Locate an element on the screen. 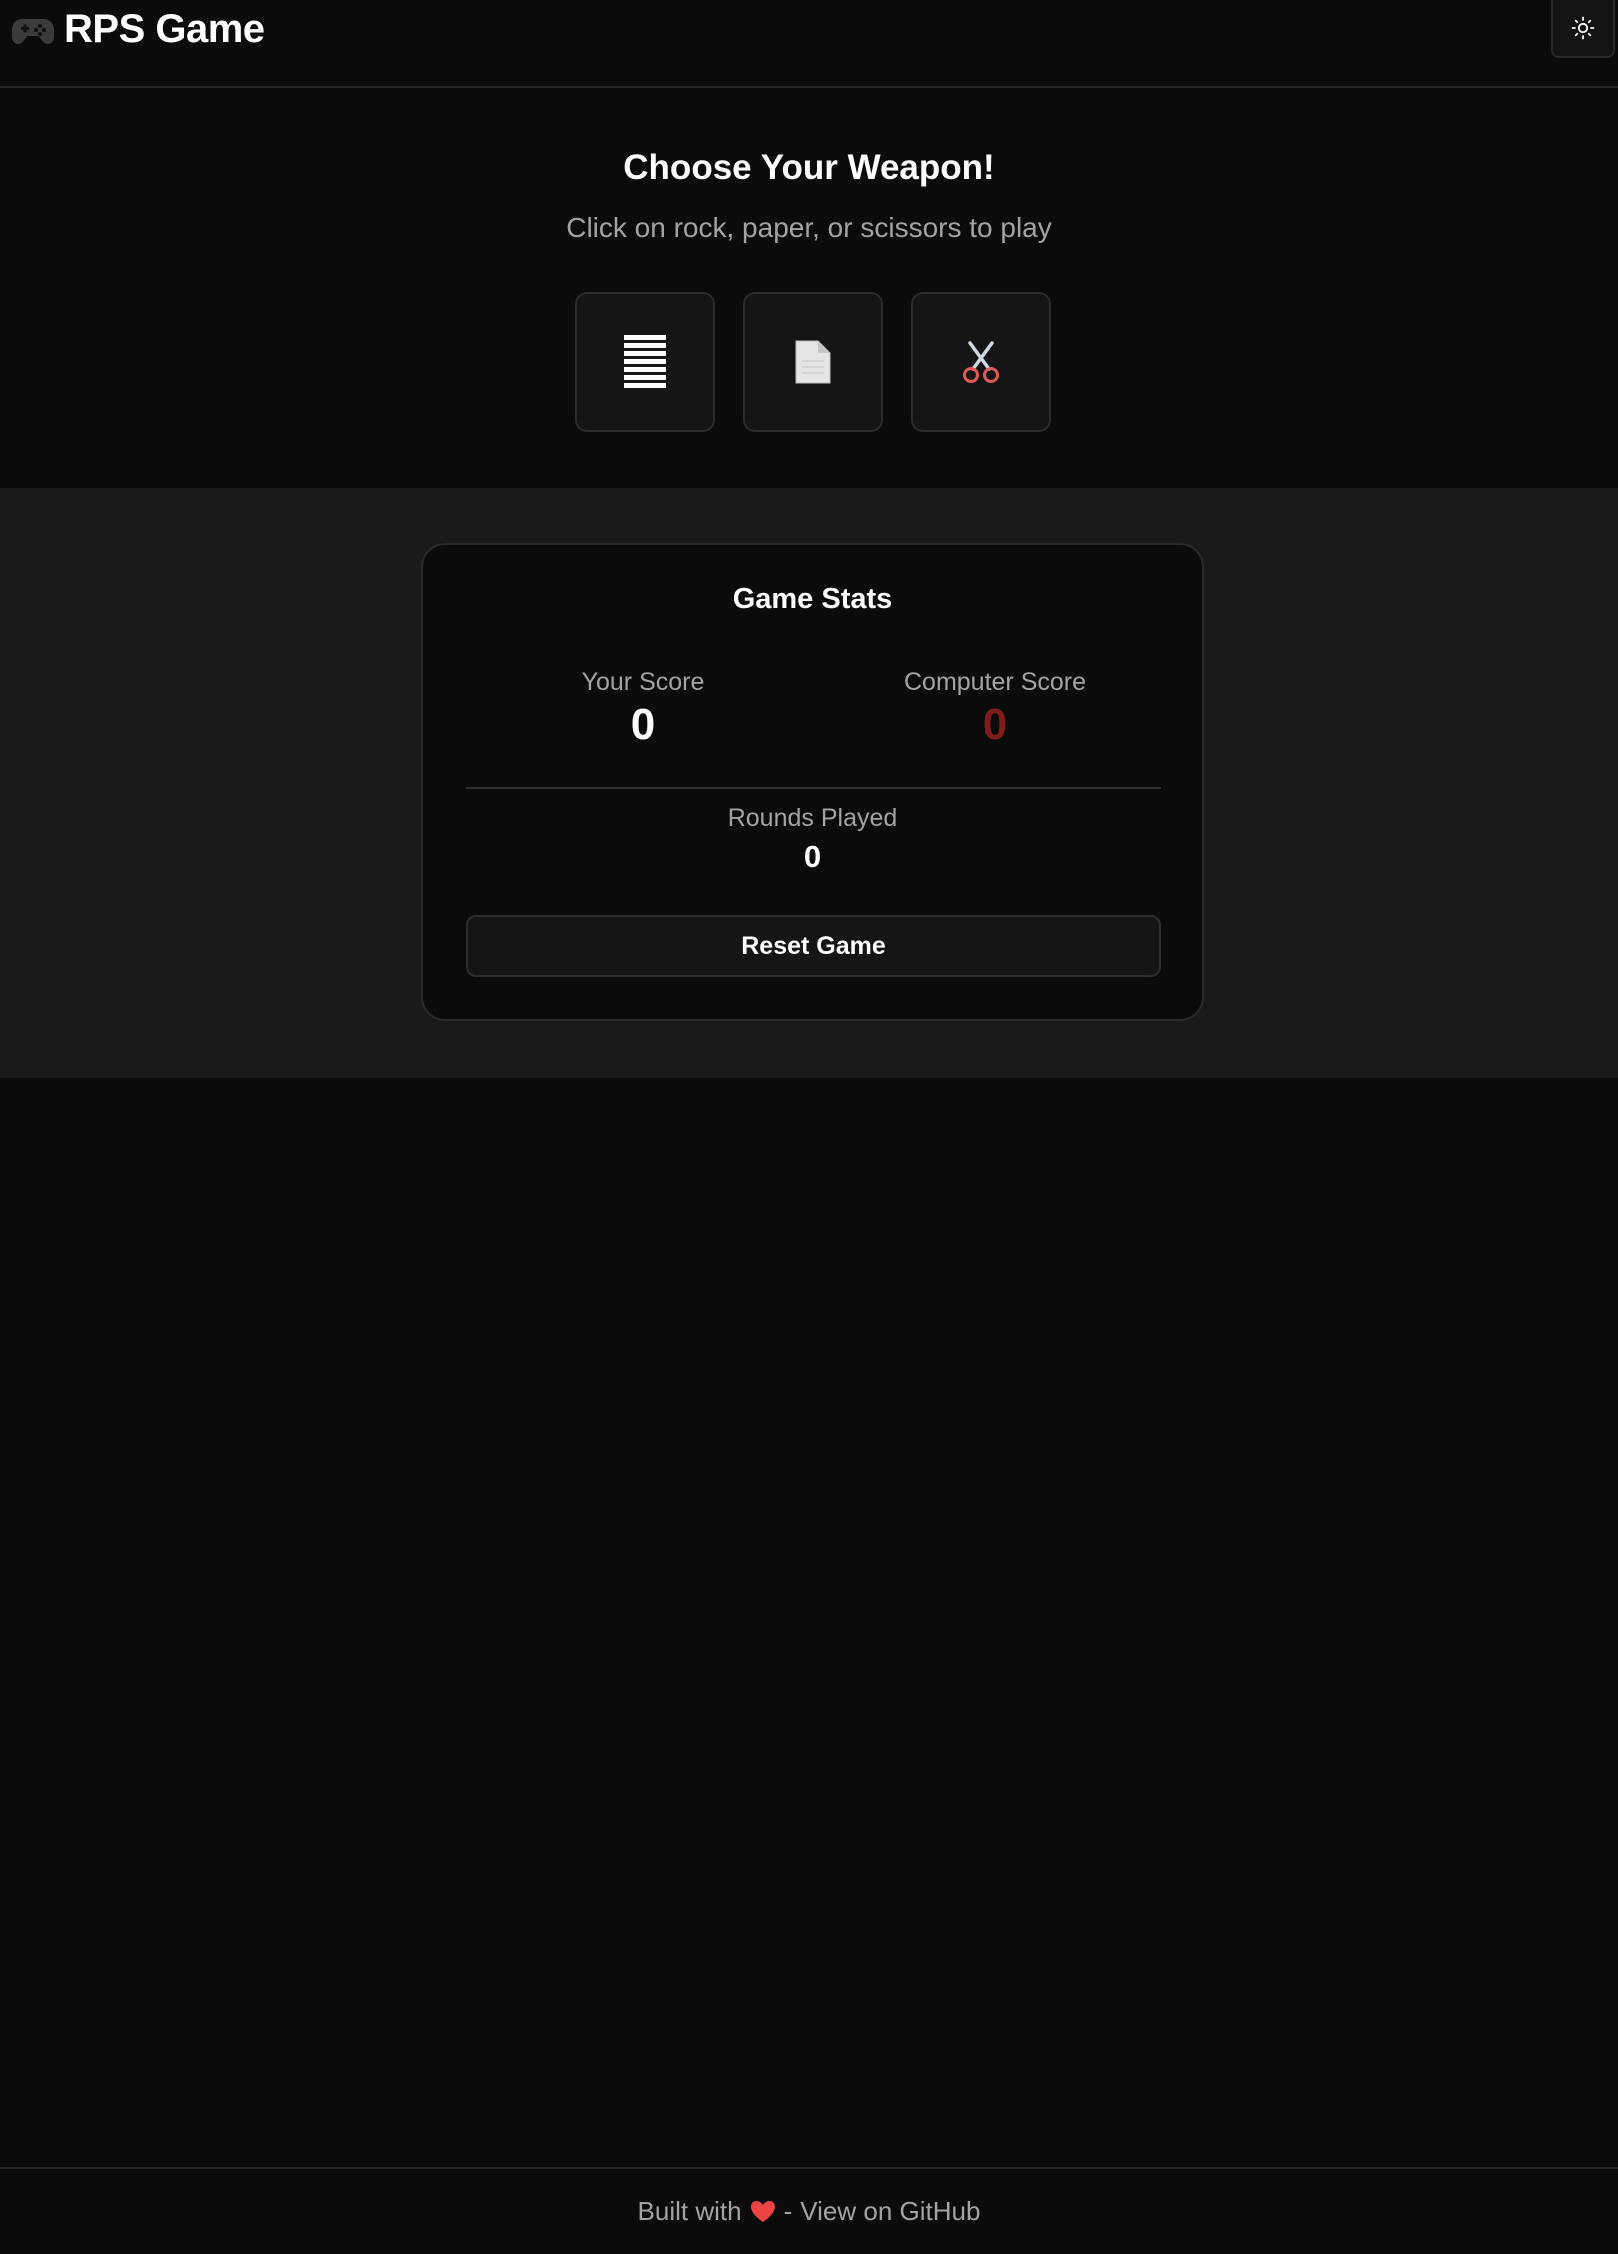  sun-icon is located at coordinates (1583, 28).